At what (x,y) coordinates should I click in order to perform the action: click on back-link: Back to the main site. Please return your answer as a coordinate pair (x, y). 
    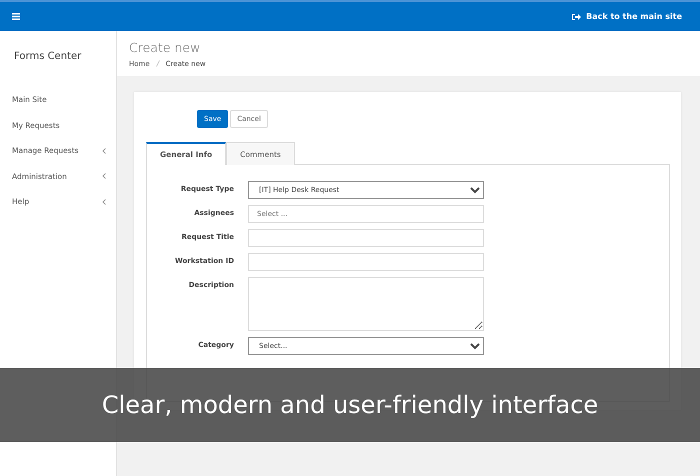
    Looking at the image, I should click on (627, 16).